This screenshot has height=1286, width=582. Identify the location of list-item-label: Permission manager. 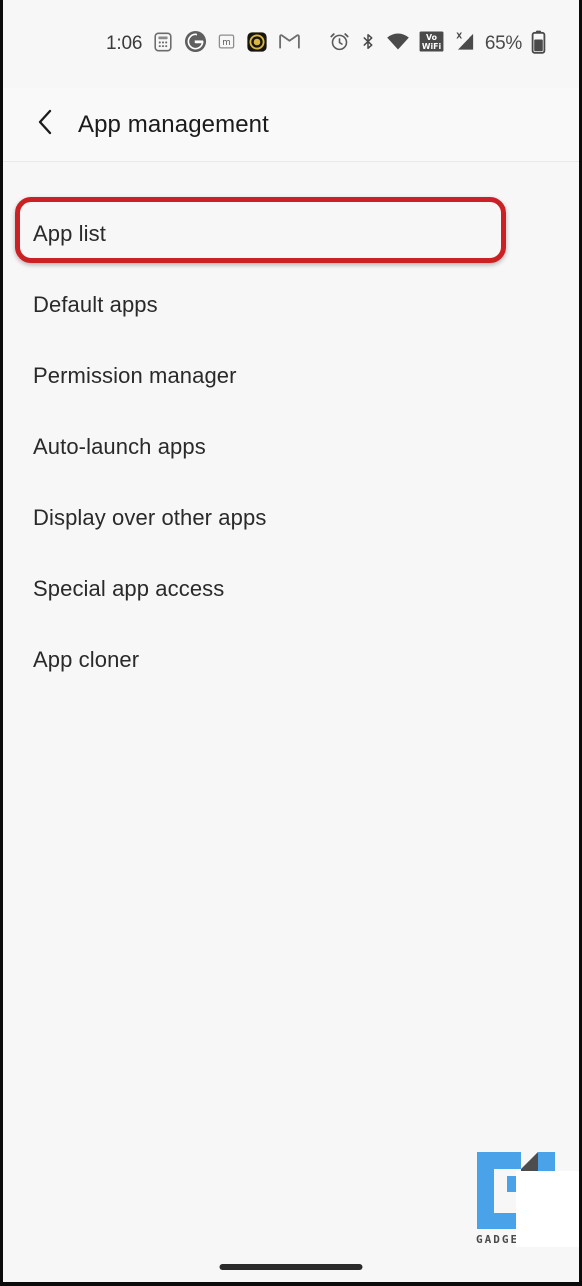
(135, 375).